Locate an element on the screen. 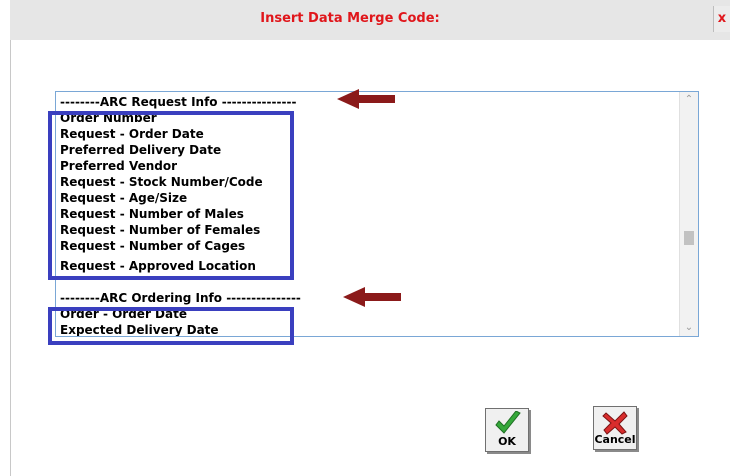  list-item-header: --------ARC Request Info --------------- is located at coordinates (178, 102).